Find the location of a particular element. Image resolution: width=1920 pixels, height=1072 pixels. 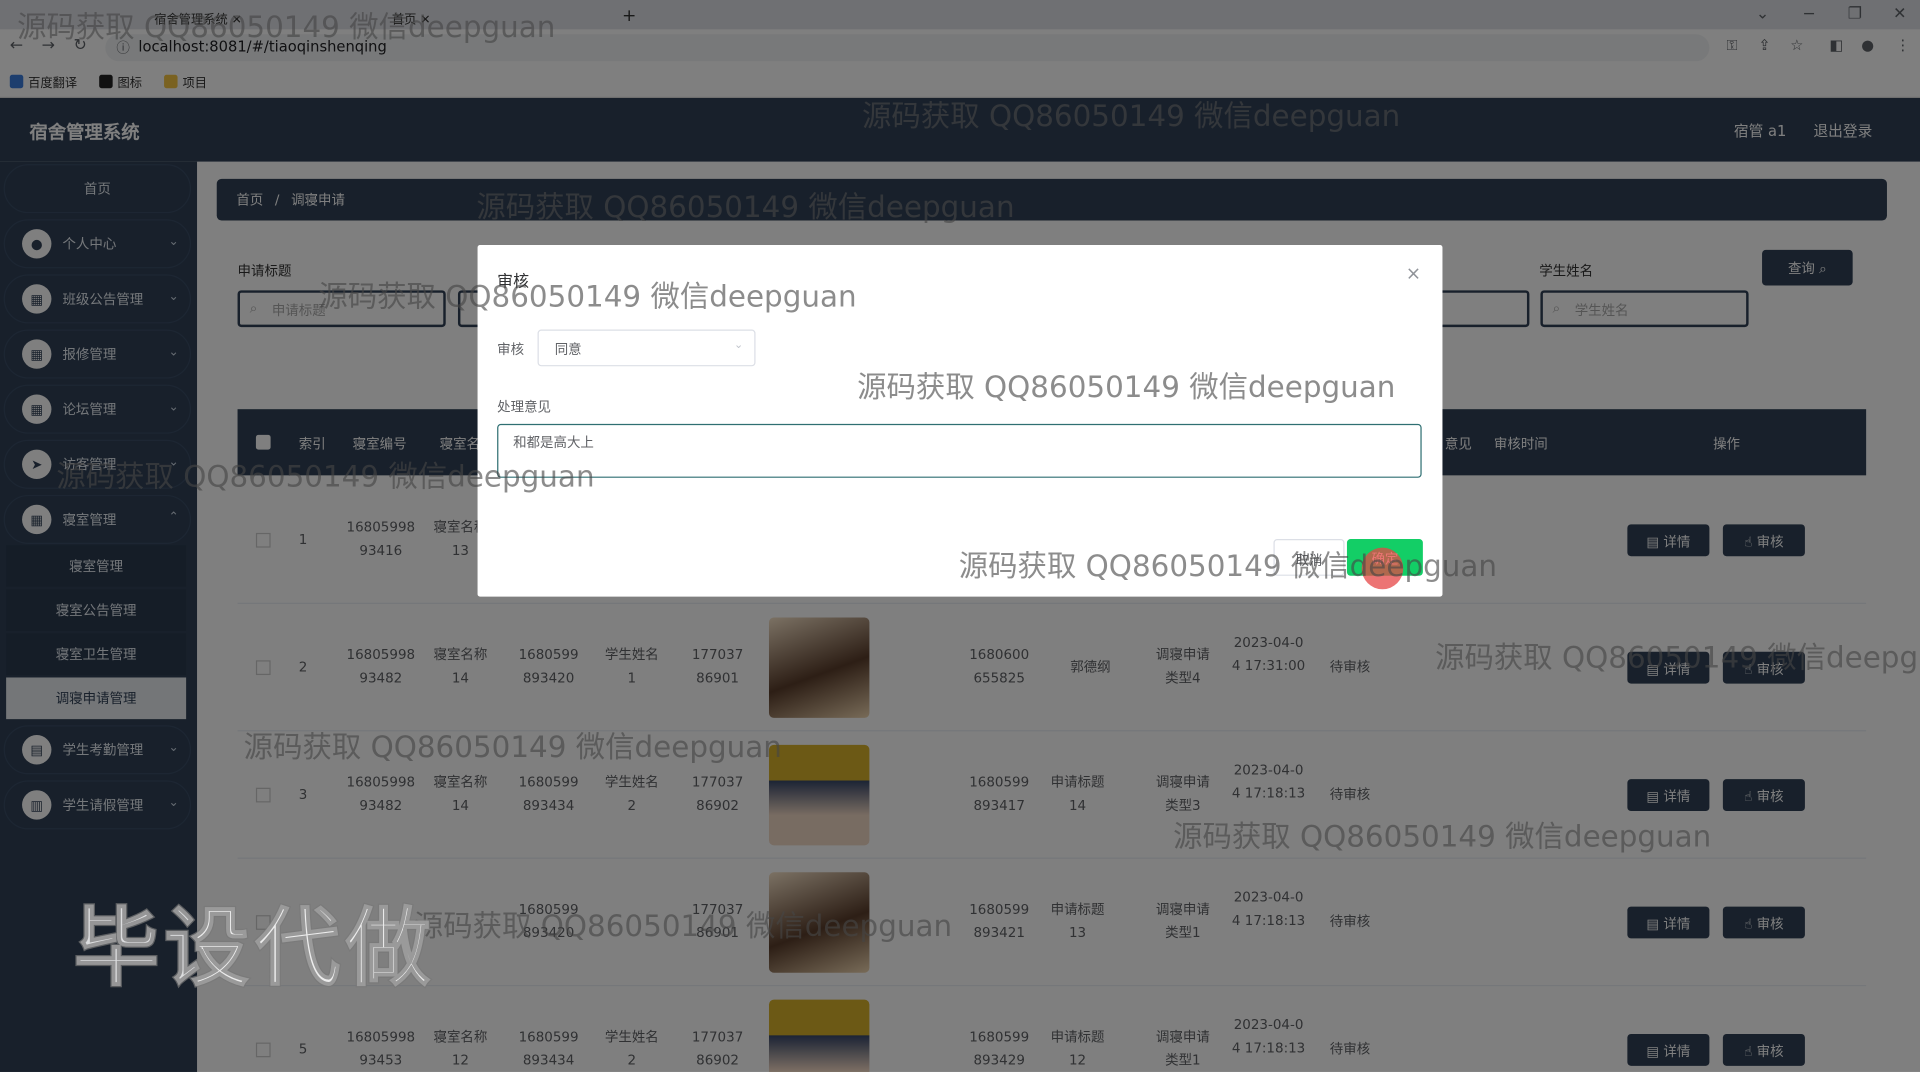

opinion-label: 处理意见 is located at coordinates (524, 407).